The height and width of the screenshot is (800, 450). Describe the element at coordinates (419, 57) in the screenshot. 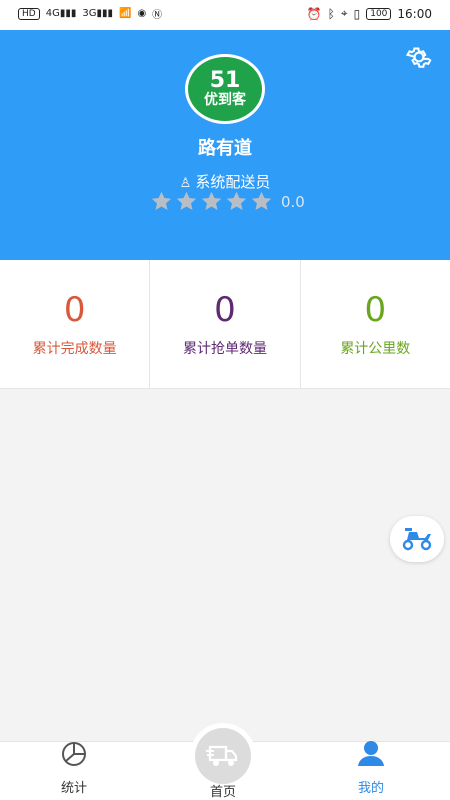

I see `settings-gear-icon` at that location.